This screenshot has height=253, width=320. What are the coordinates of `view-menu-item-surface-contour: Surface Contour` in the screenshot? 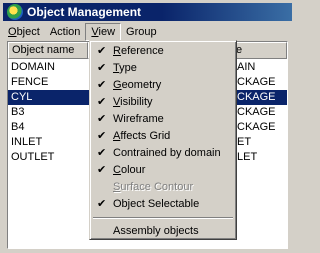 It's located at (153, 187).